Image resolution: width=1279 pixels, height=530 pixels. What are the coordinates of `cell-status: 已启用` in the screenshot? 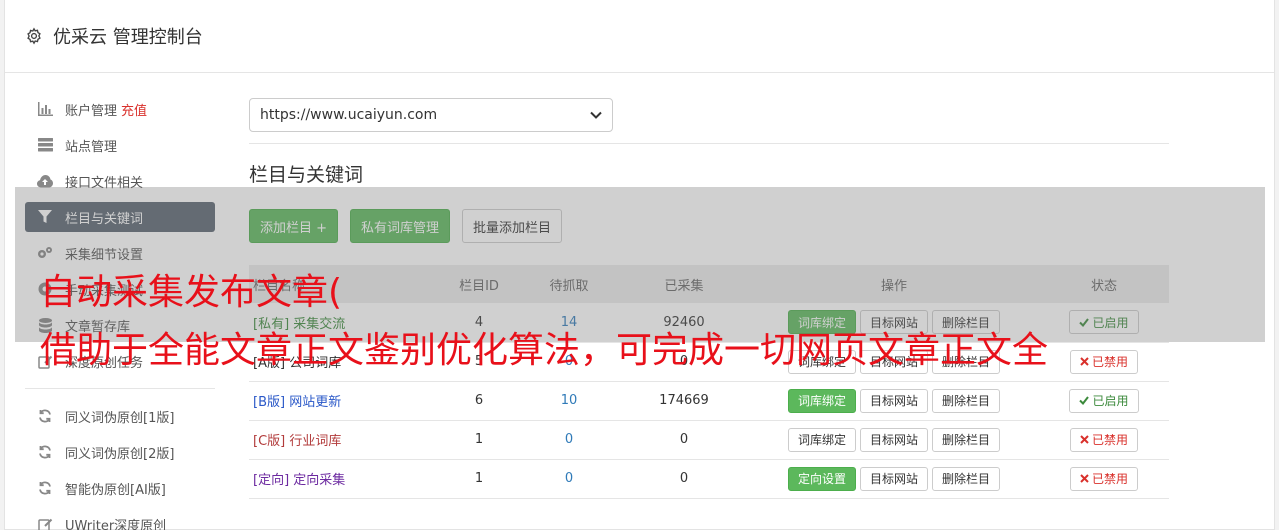 It's located at (1104, 401).